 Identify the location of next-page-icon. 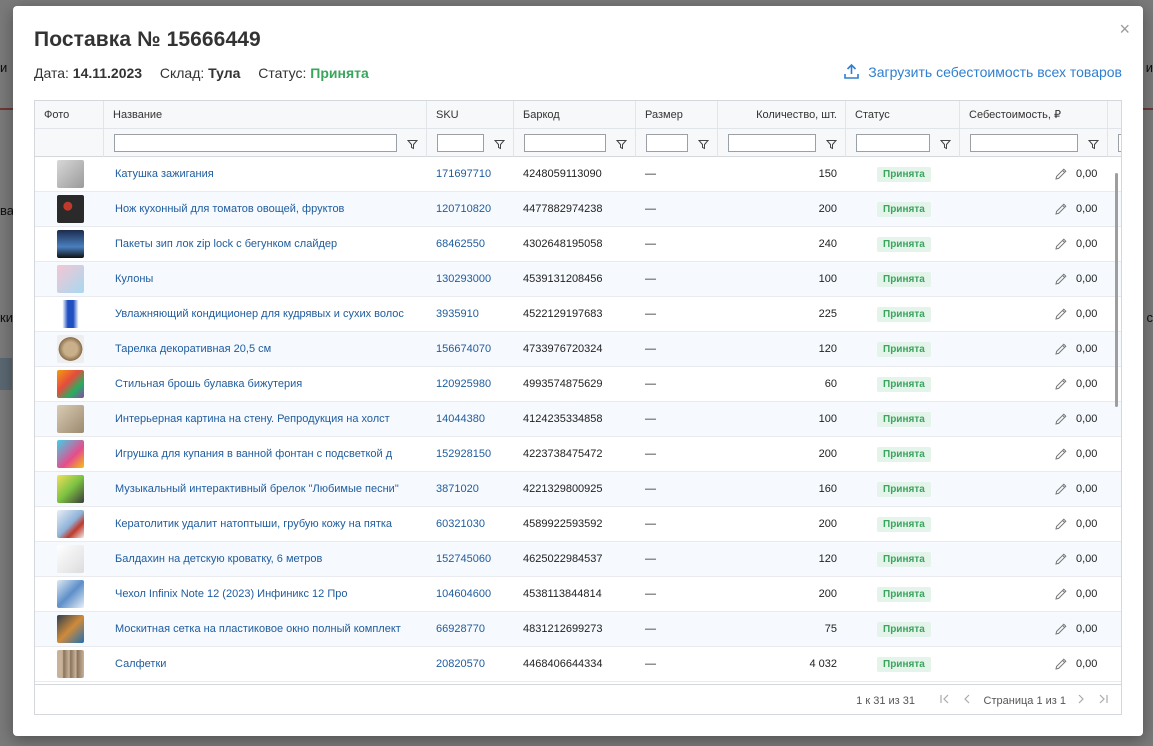
(1081, 699).